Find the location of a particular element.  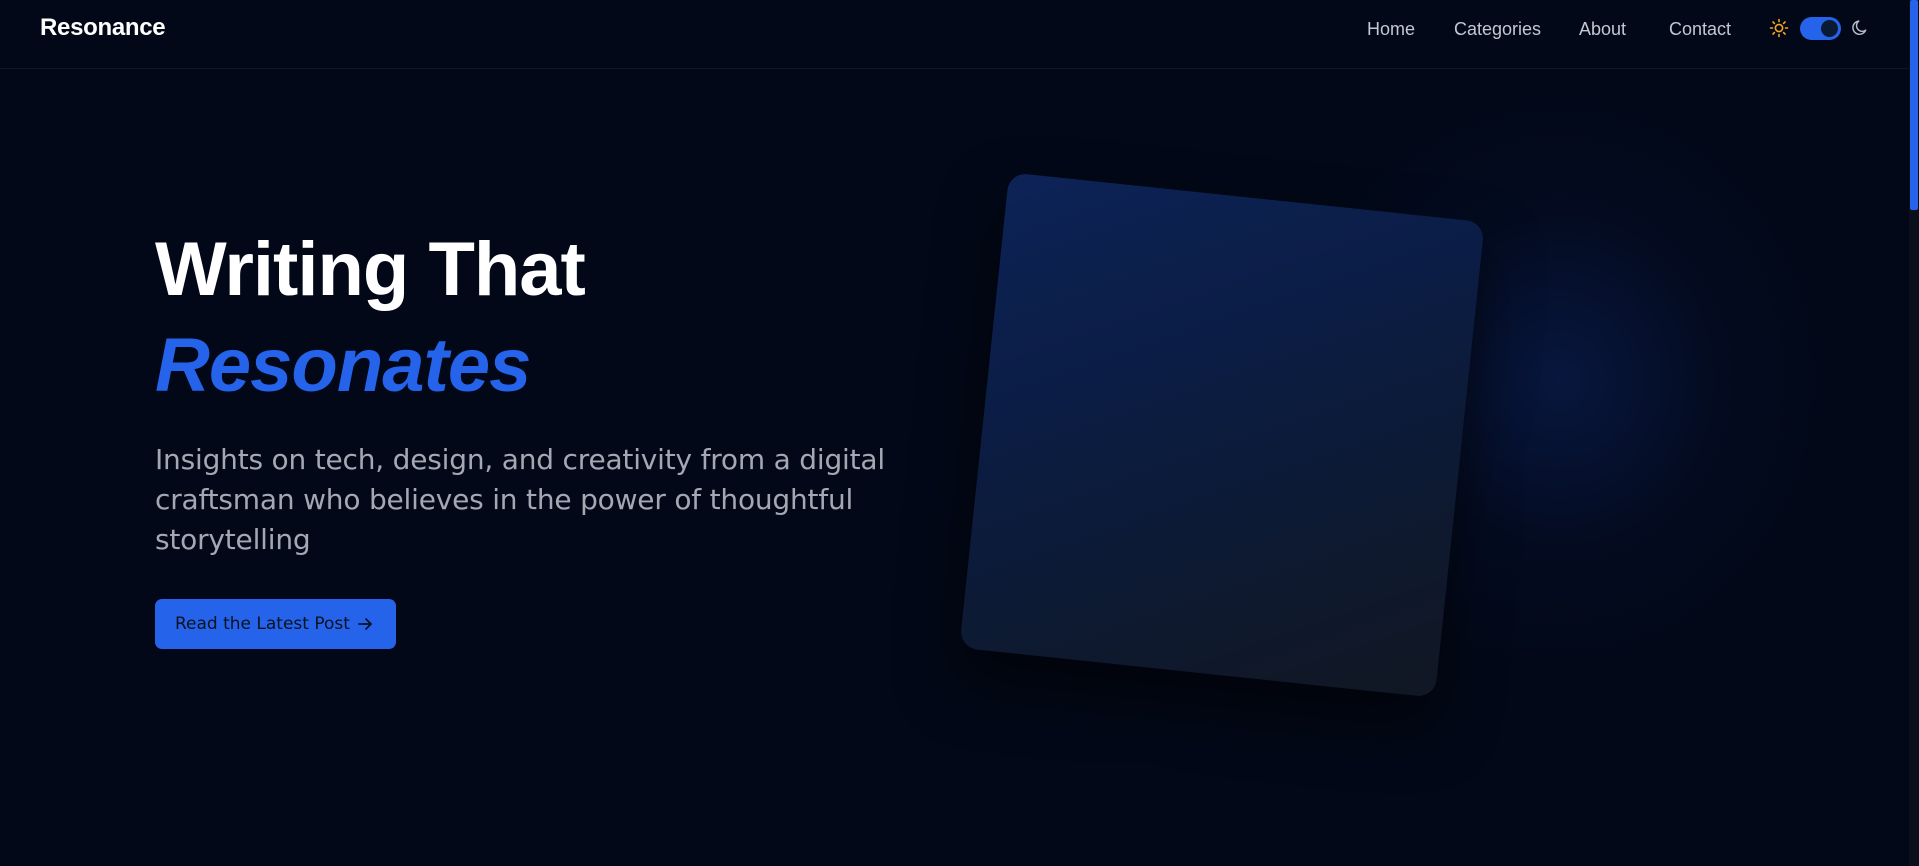

theme-toggle is located at coordinates (1820, 28).